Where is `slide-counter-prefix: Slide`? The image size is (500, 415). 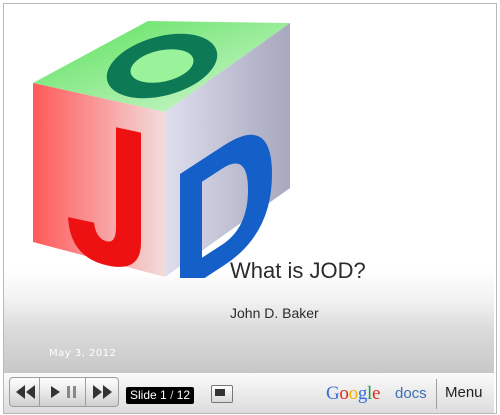 slide-counter-prefix: Slide is located at coordinates (143, 395).